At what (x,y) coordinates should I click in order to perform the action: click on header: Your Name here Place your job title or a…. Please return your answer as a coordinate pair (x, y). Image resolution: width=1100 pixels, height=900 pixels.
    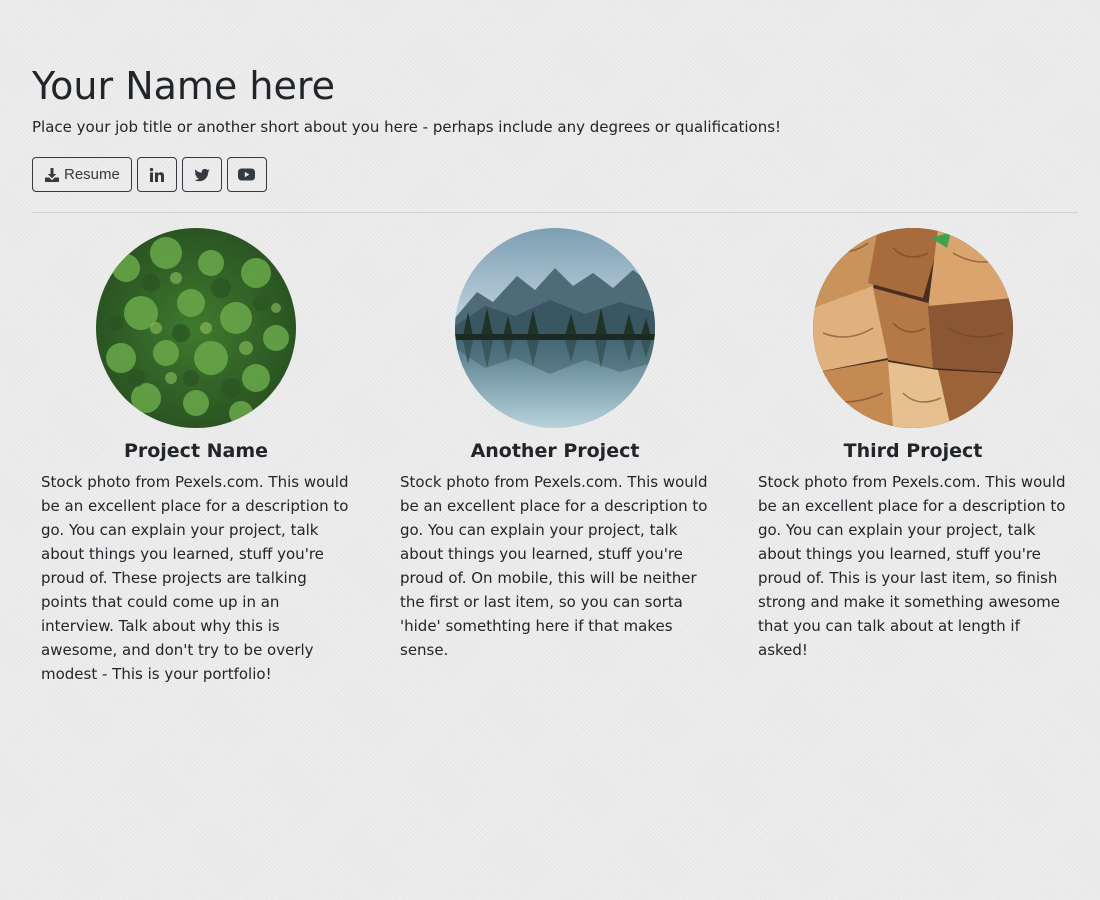
    Looking at the image, I should click on (552, 98).